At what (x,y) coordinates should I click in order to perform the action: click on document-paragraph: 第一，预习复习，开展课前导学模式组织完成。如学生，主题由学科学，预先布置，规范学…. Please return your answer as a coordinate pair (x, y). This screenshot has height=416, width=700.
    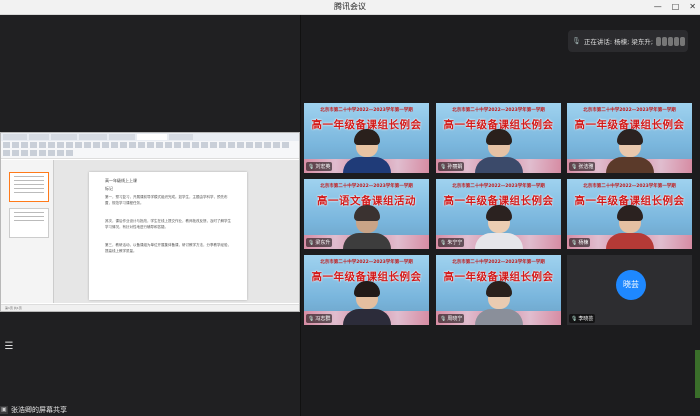
    Looking at the image, I should click on (166, 200).